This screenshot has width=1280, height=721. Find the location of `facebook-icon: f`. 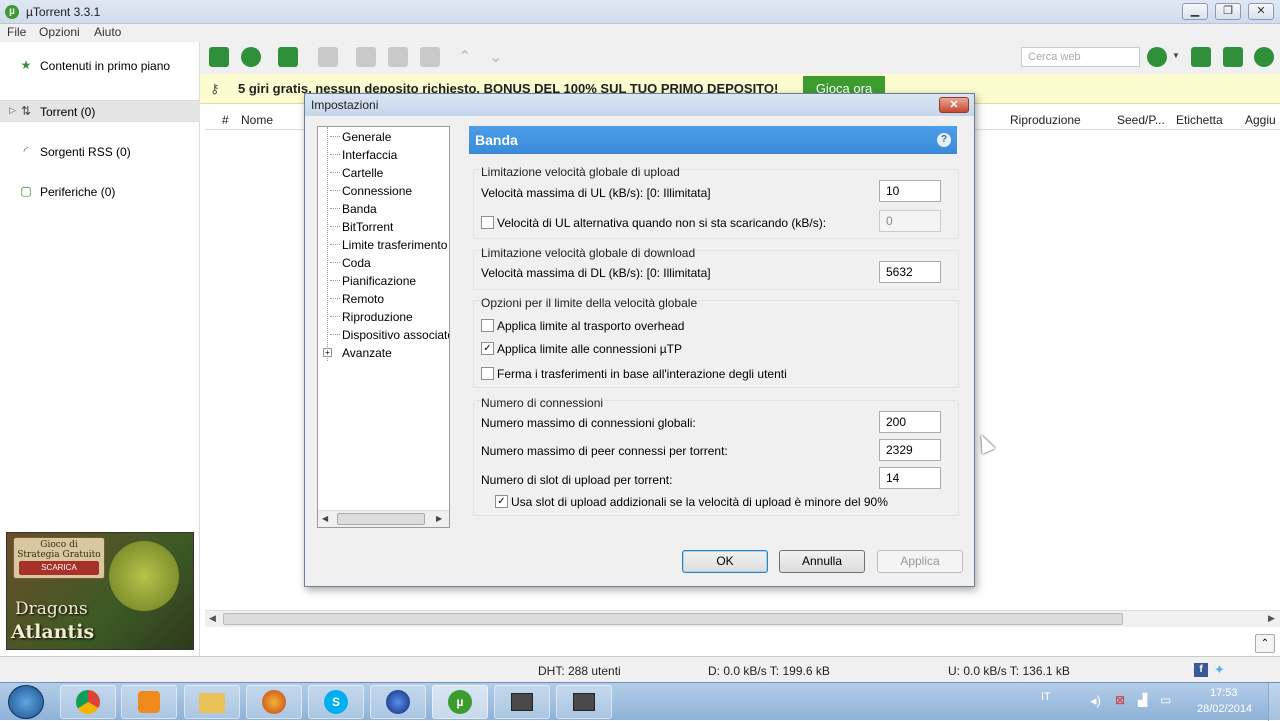

facebook-icon: f is located at coordinates (1201, 670).